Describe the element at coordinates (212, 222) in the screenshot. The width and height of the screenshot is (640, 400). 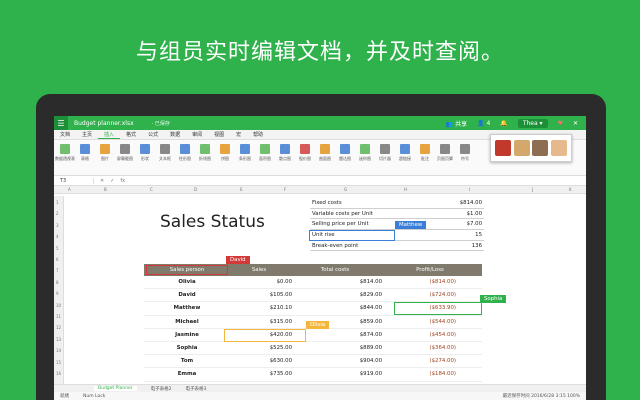
I see `sheet-title: Sales Status` at that location.